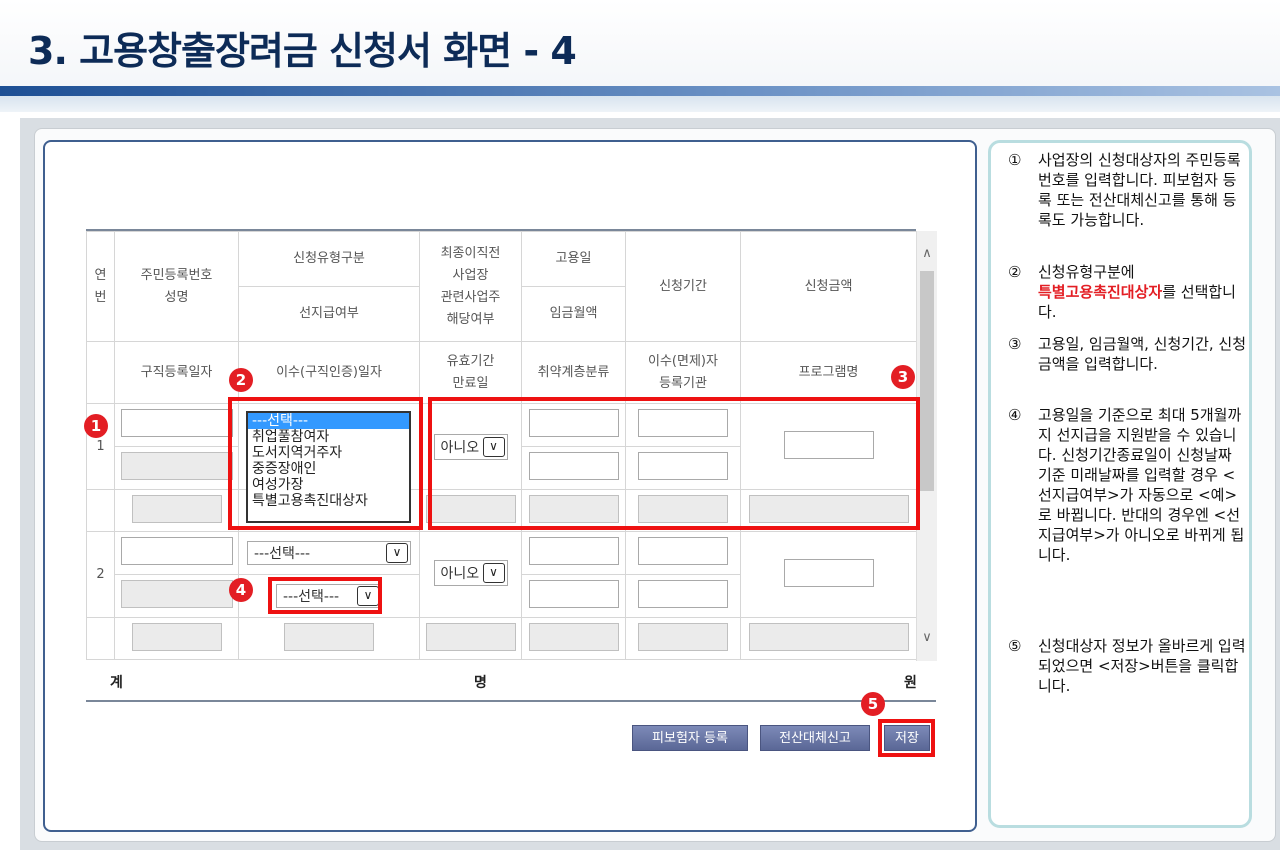 This screenshot has width=1280, height=850. What do you see at coordinates (903, 377) in the screenshot?
I see `step-badge-3: 3` at bounding box center [903, 377].